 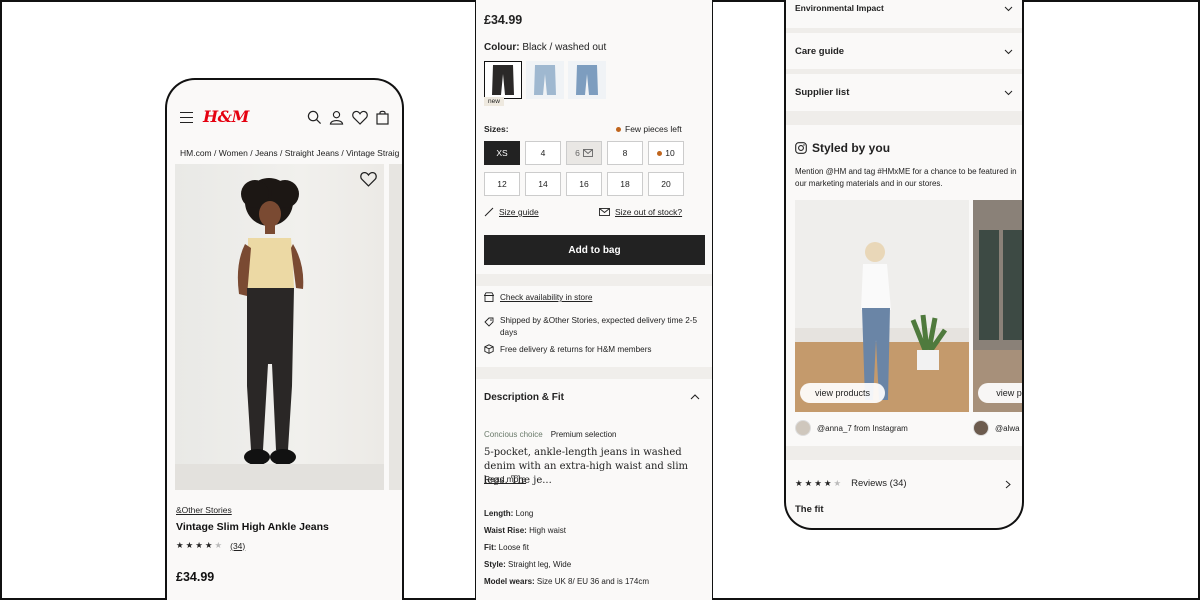 I want to click on view-products-button: view pro, so click(x=1000, y=393).